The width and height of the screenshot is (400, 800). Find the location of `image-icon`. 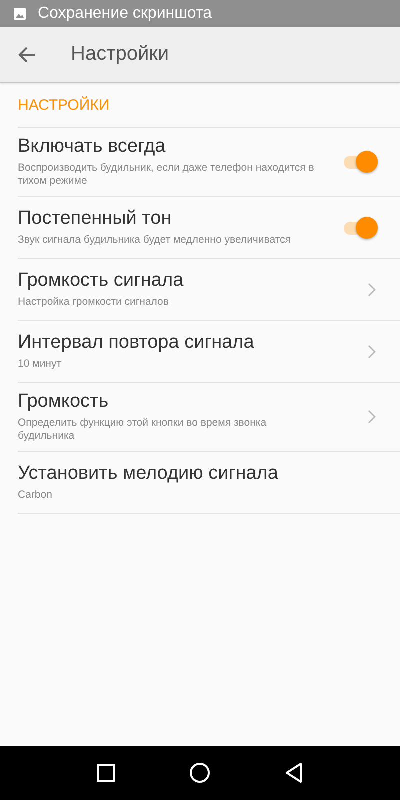

image-icon is located at coordinates (20, 14).